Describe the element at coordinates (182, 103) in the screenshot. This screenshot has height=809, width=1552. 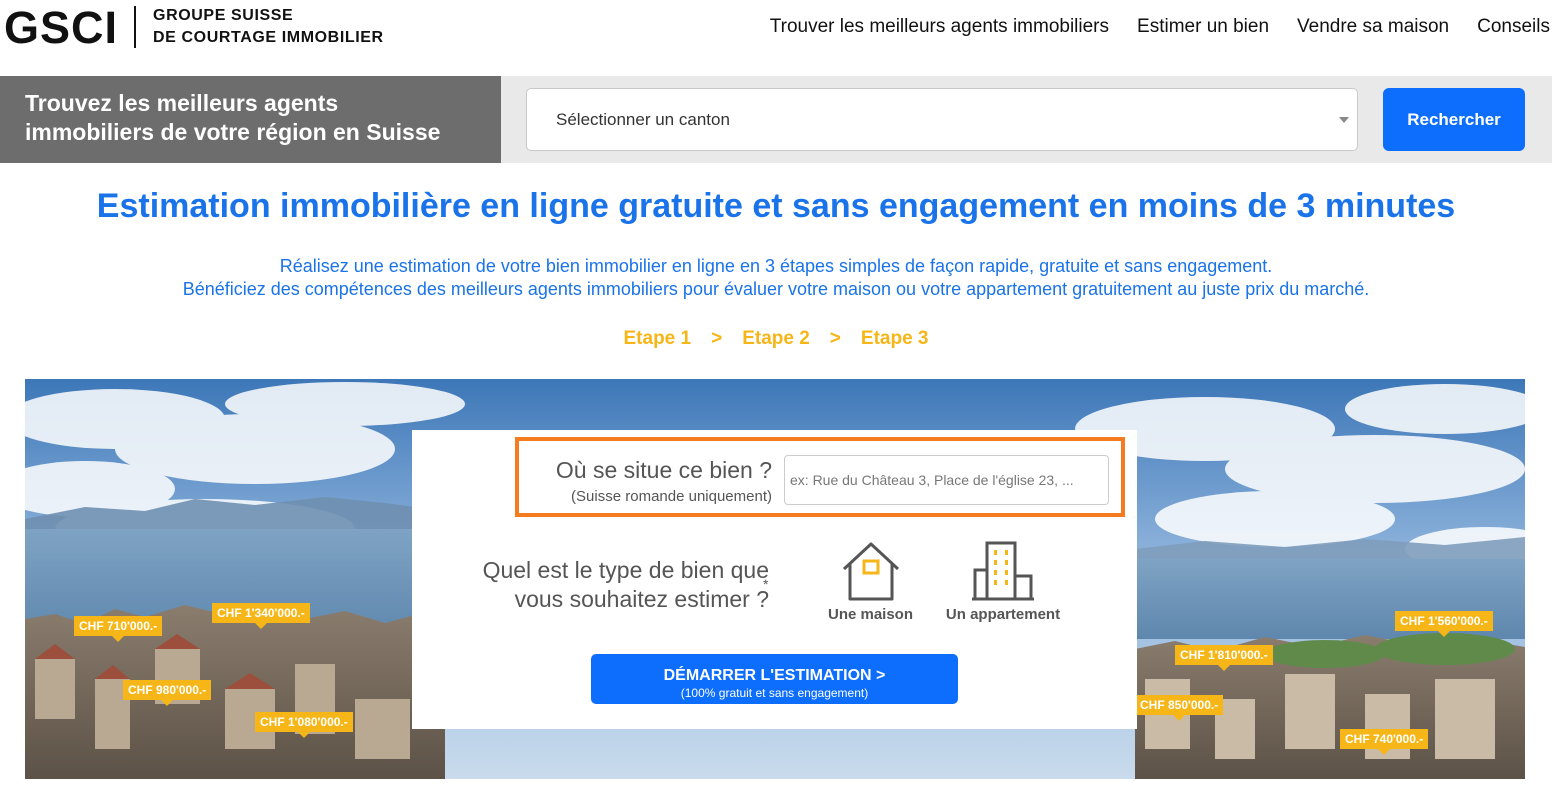
I see `agent-search-title-line-1: Trouvez les meilleurs agents` at that location.